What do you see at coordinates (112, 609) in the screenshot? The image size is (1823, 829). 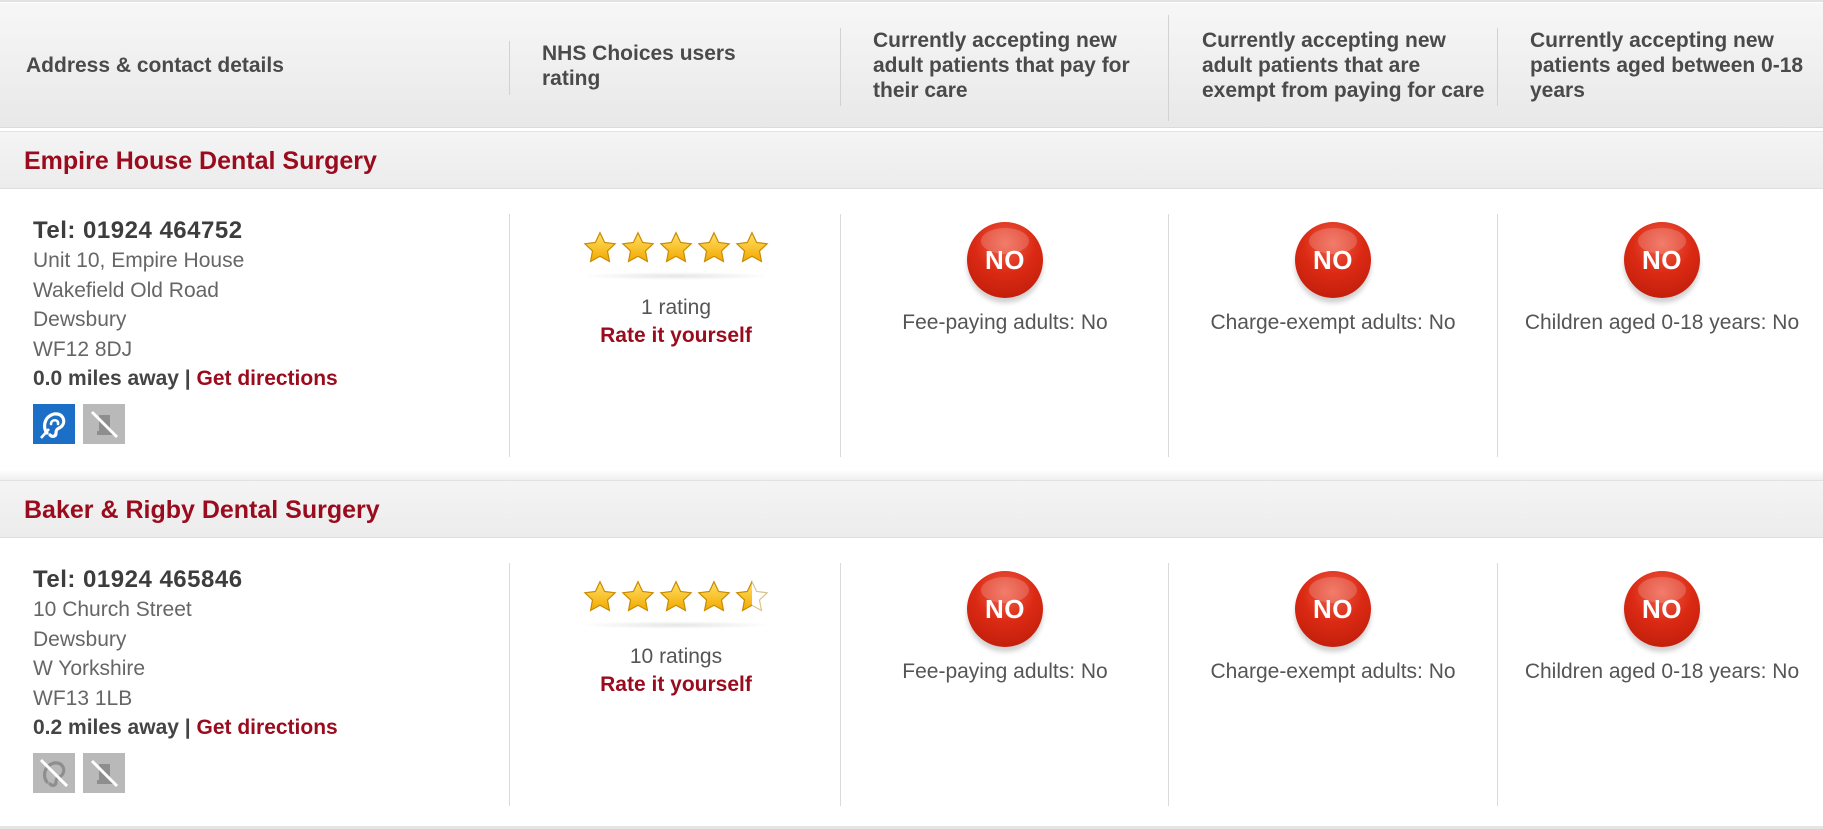 I see `address-line: 10 Church Street` at bounding box center [112, 609].